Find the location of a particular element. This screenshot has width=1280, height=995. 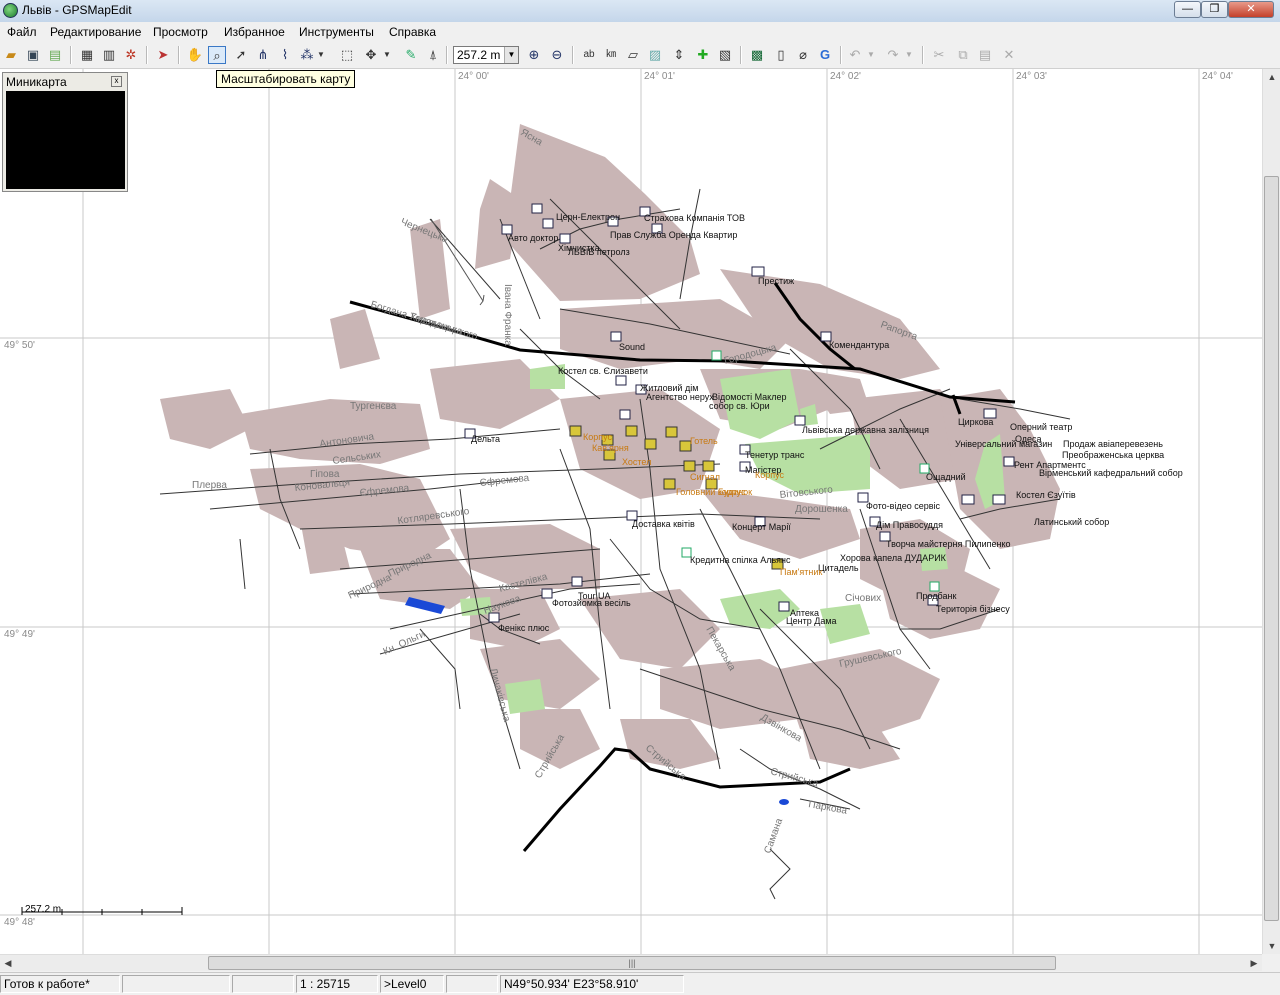

select-area-icon: ⬚ is located at coordinates (347, 55).